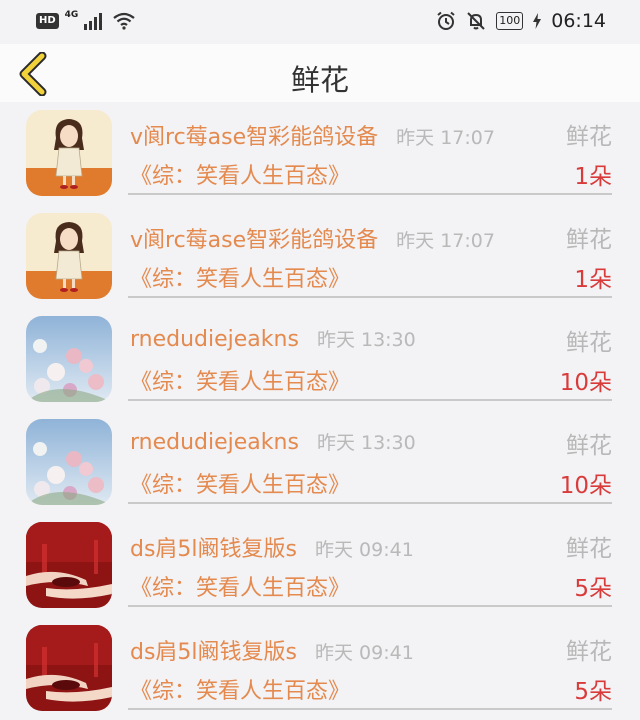  What do you see at coordinates (510, 21) in the screenshot?
I see `battery-indicator: 100` at bounding box center [510, 21].